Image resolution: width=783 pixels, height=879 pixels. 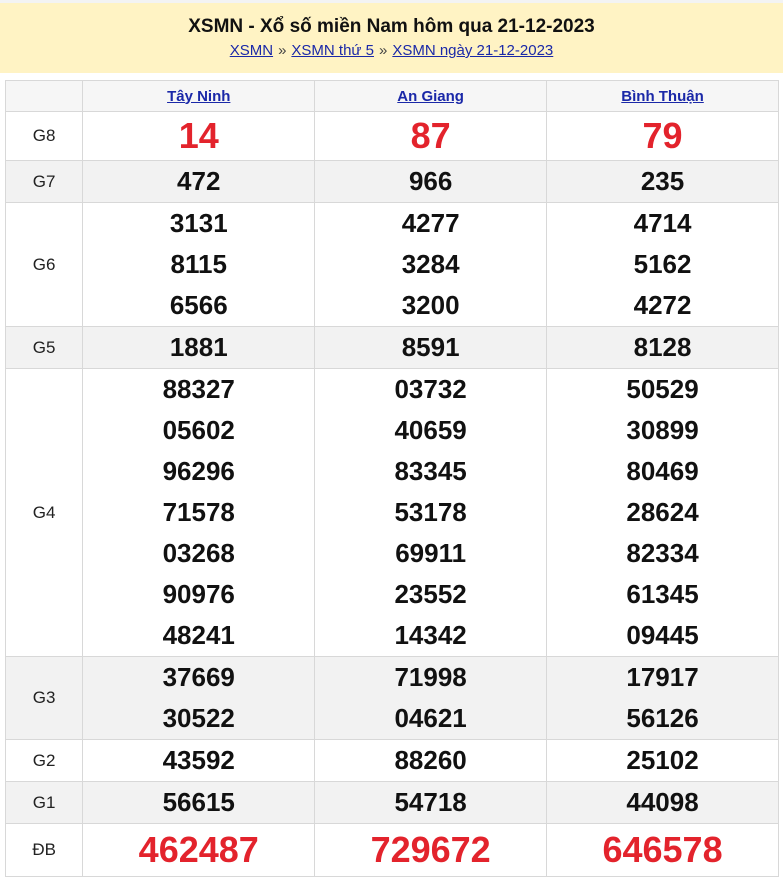 I want to click on prize-number: 14, so click(x=198, y=135).